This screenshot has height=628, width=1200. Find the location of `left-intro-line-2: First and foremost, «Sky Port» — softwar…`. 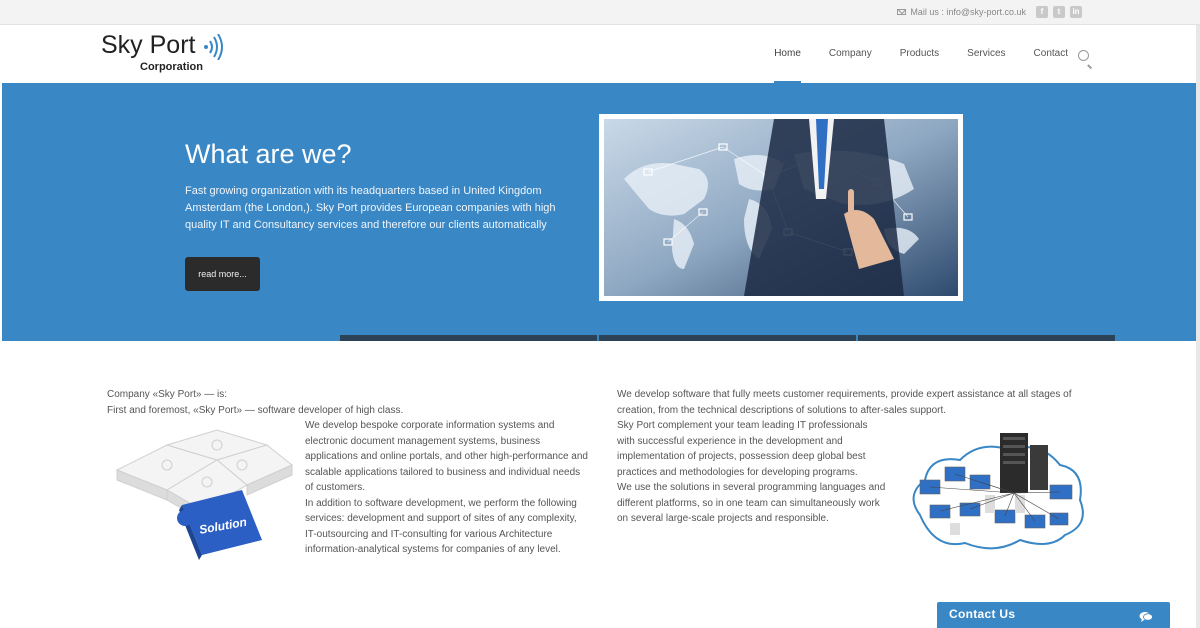

left-intro-line-2: First and foremost, «Sky Port» — softwar… is located at coordinates (255, 410).